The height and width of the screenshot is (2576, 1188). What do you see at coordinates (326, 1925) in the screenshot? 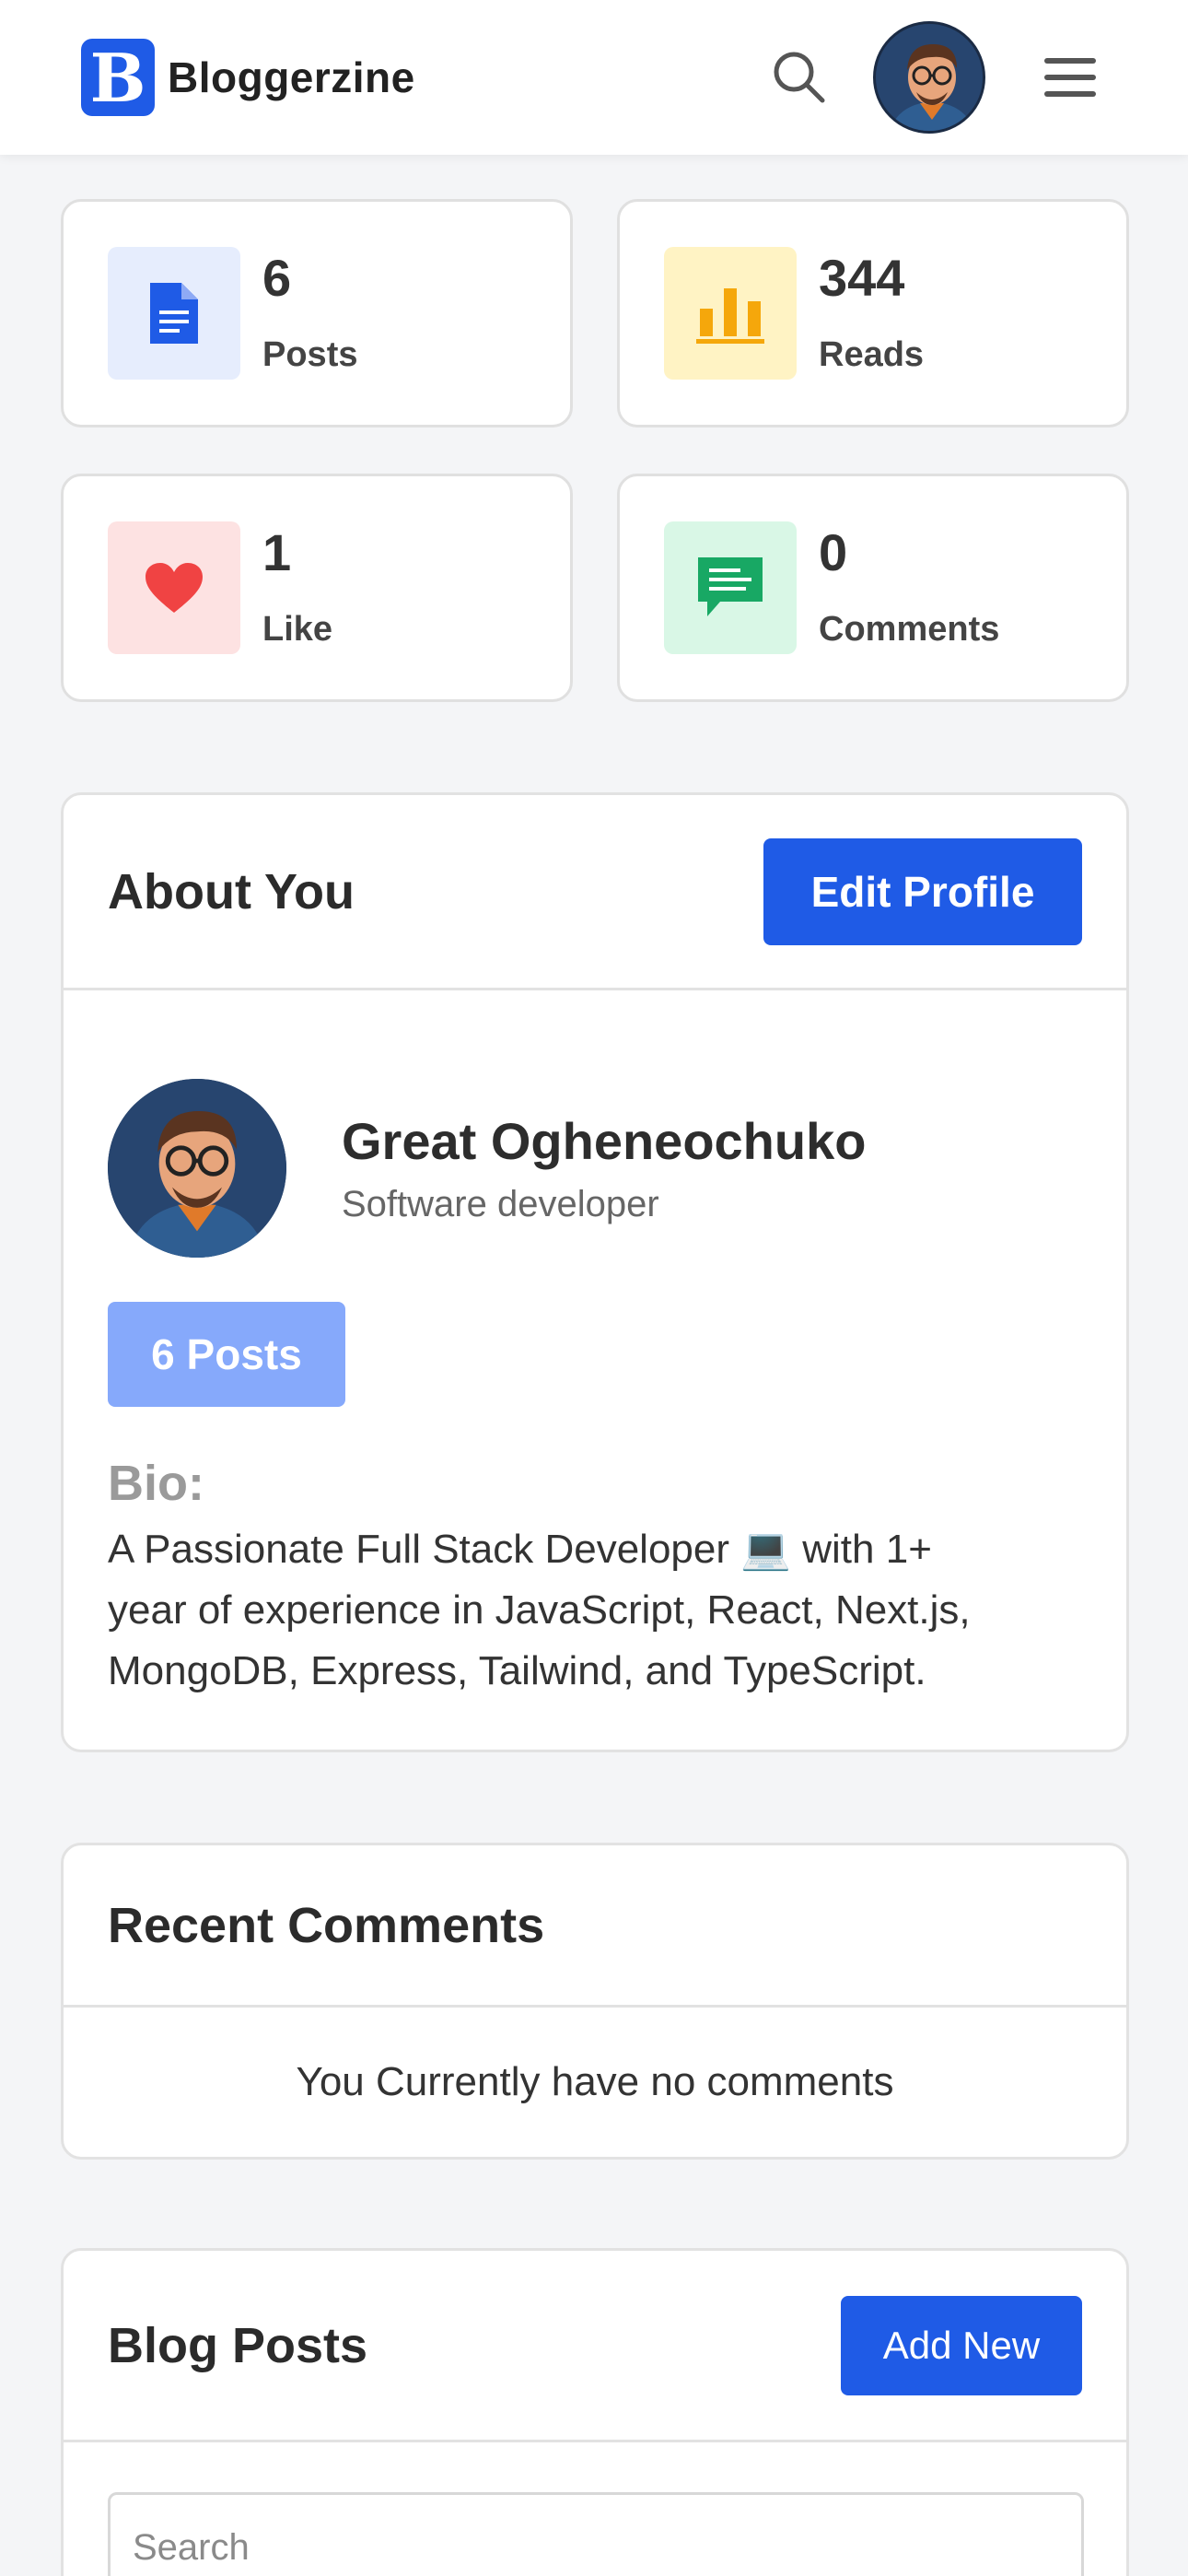
I see `recent-comments-title: Recent Comments` at bounding box center [326, 1925].